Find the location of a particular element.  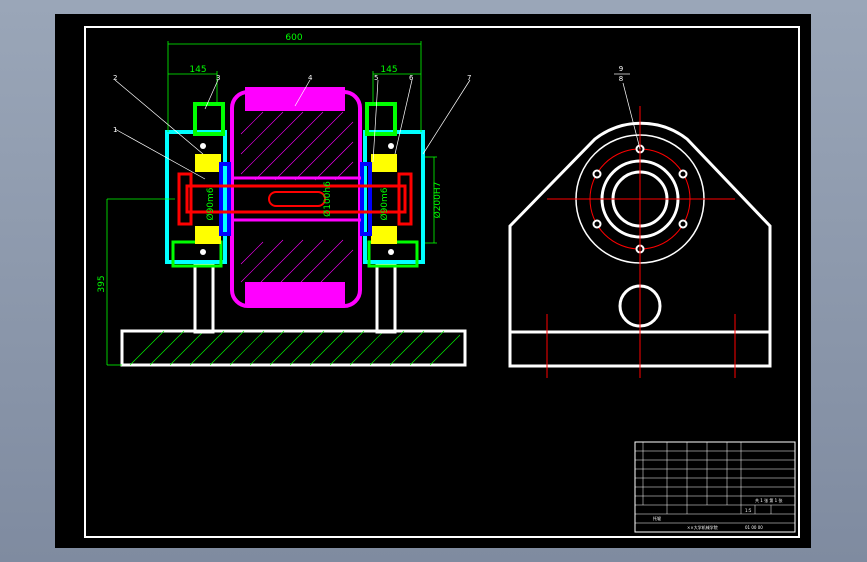

bore-left-bearing: Ø90m6 is located at coordinates (210, 203).